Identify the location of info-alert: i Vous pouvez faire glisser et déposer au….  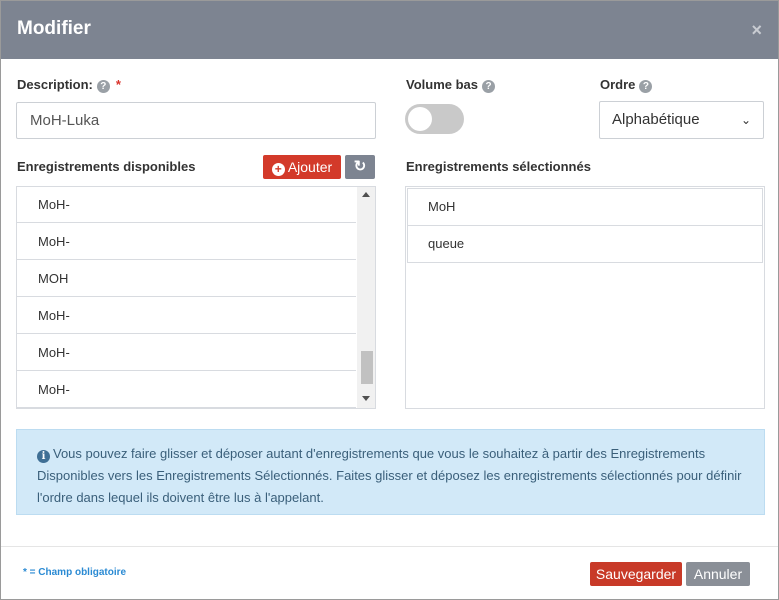
(390, 472).